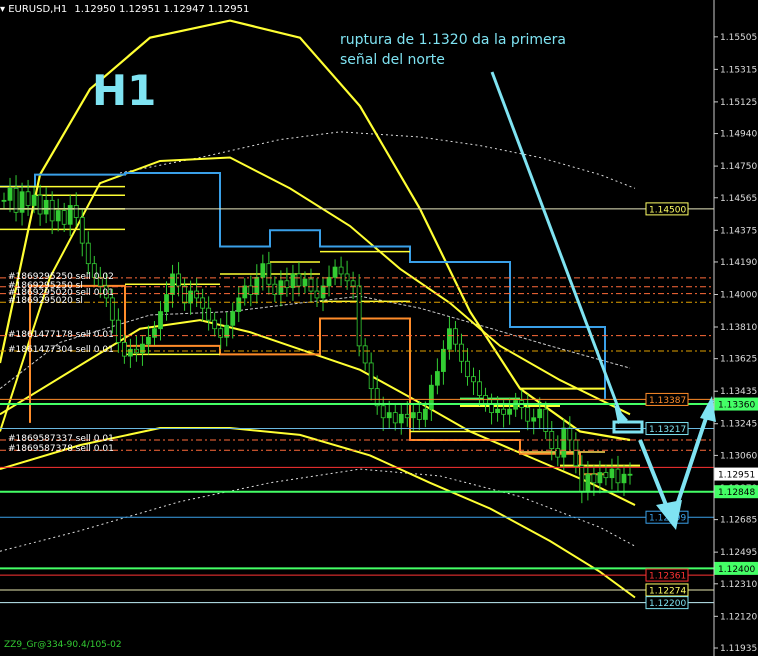 The height and width of the screenshot is (656, 758). What do you see at coordinates (453, 40) in the screenshot?
I see `annotation-line-1: ruptura de 1.1320 da la primera` at bounding box center [453, 40].